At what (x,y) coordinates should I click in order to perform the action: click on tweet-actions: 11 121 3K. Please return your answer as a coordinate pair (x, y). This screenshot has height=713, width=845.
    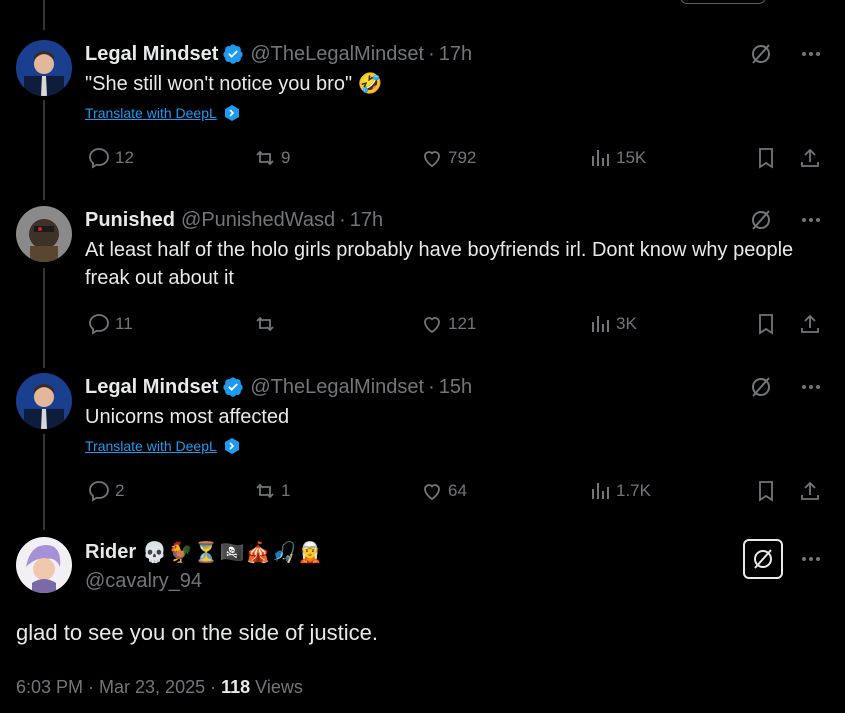
    Looking at the image, I should click on (455, 325).